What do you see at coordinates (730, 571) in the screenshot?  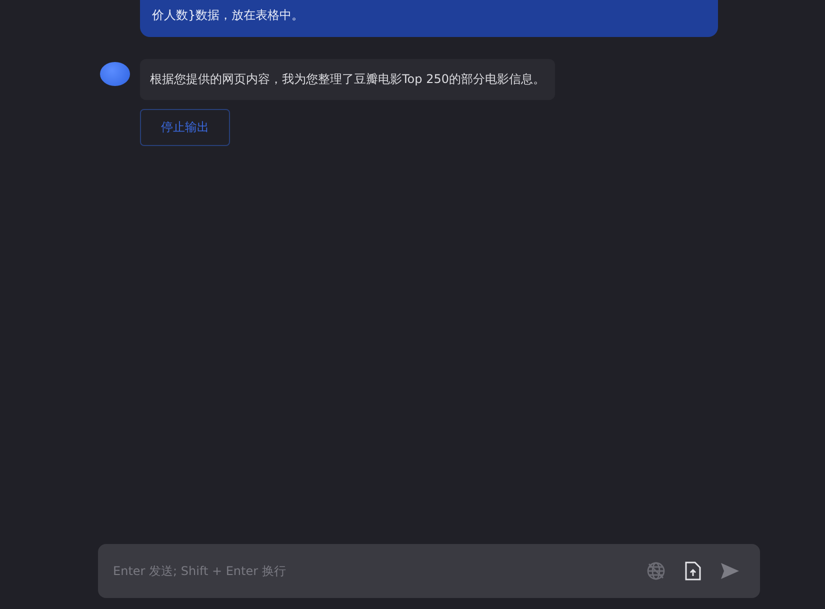 I see `send-icon` at bounding box center [730, 571].